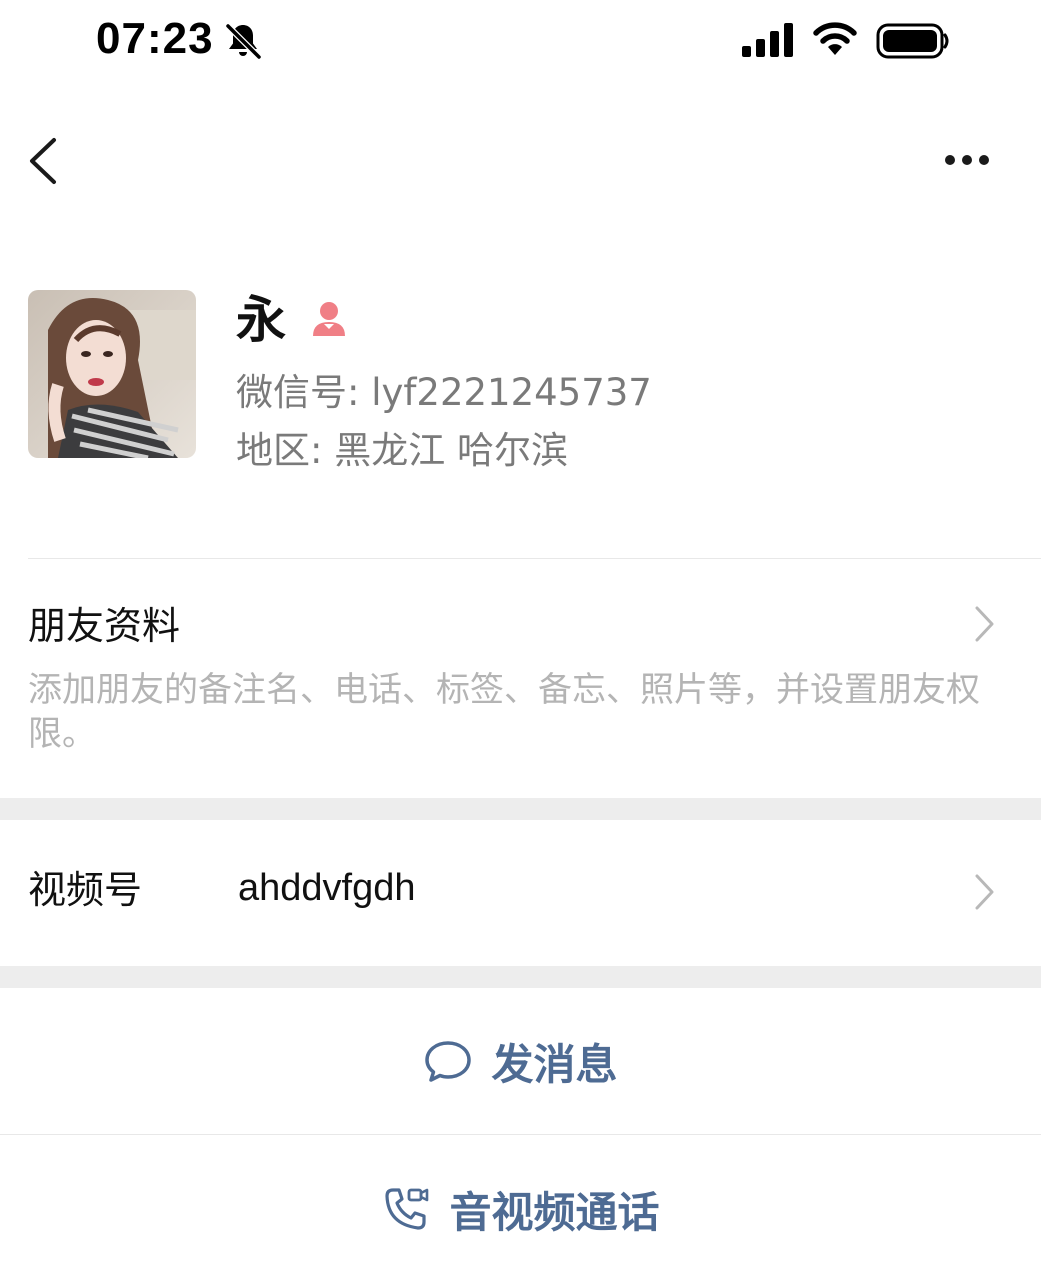 The width and height of the screenshot is (1041, 1280). What do you see at coordinates (520, 42) in the screenshot?
I see `status-bar: 07:23` at bounding box center [520, 42].